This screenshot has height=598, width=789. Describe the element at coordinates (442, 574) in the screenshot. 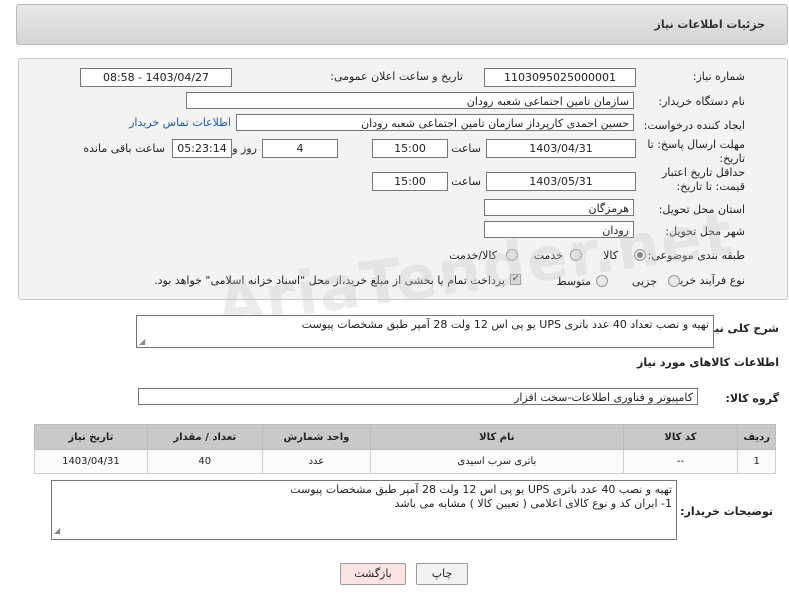

I see `print-button: چاپ` at that location.